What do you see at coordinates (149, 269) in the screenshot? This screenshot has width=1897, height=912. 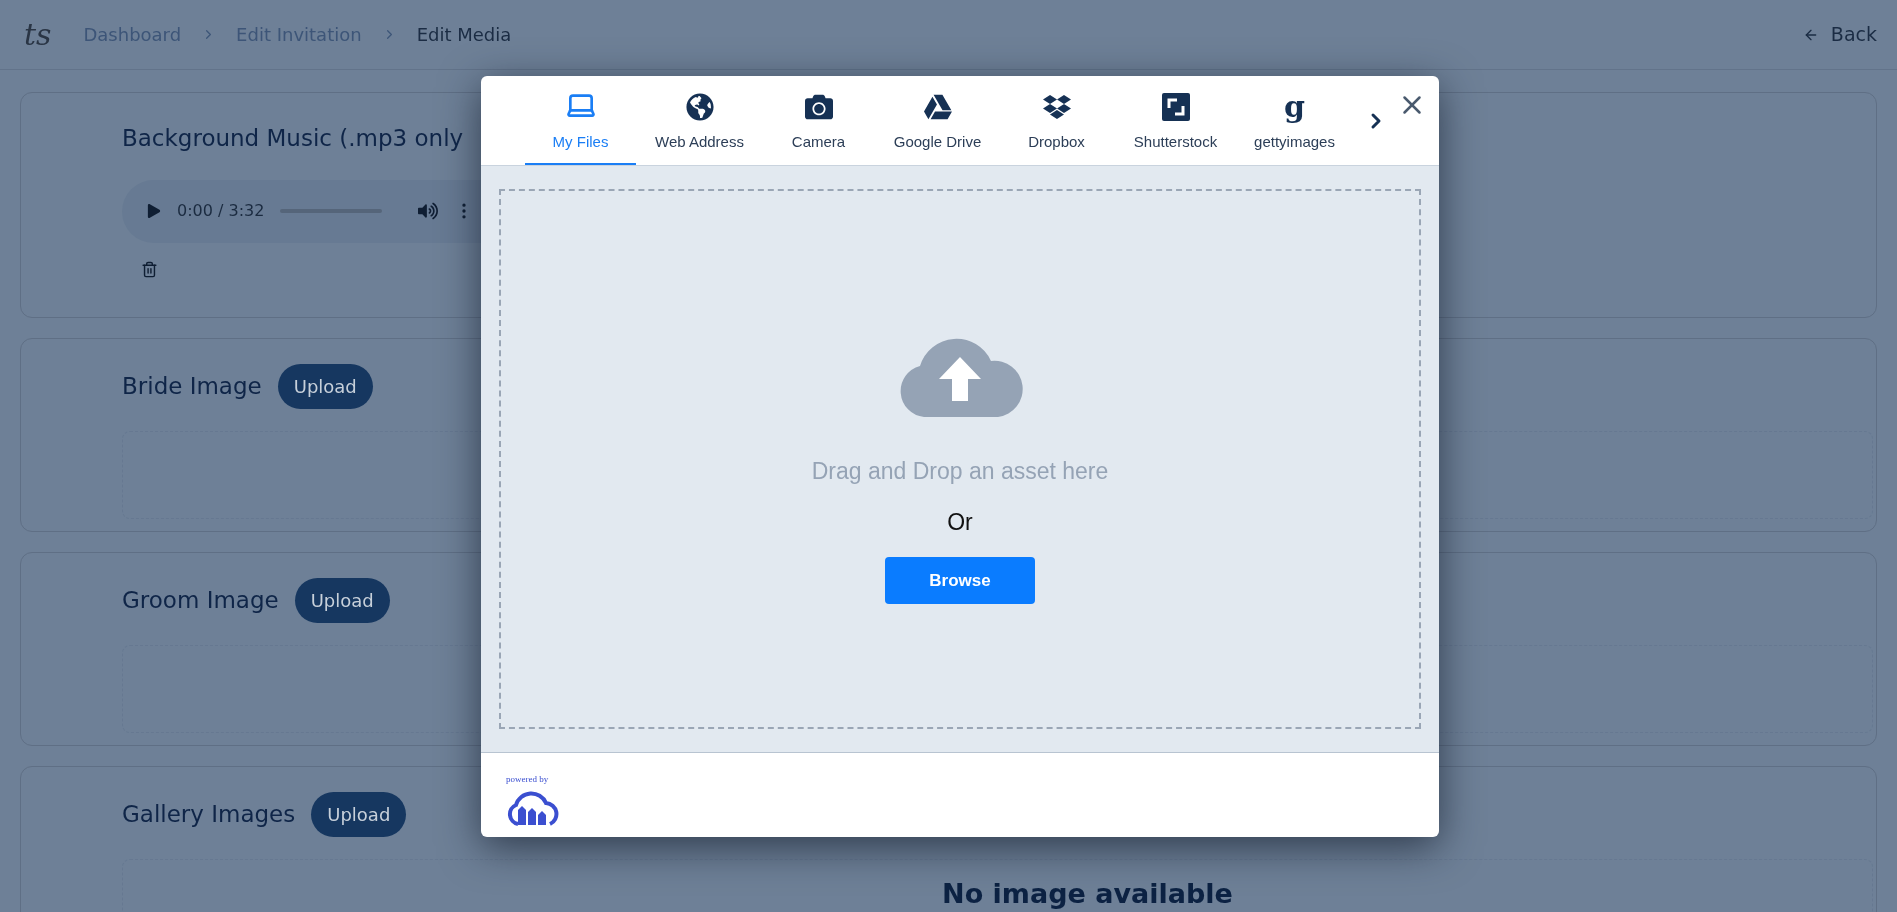 I see `trash-icon` at bounding box center [149, 269].